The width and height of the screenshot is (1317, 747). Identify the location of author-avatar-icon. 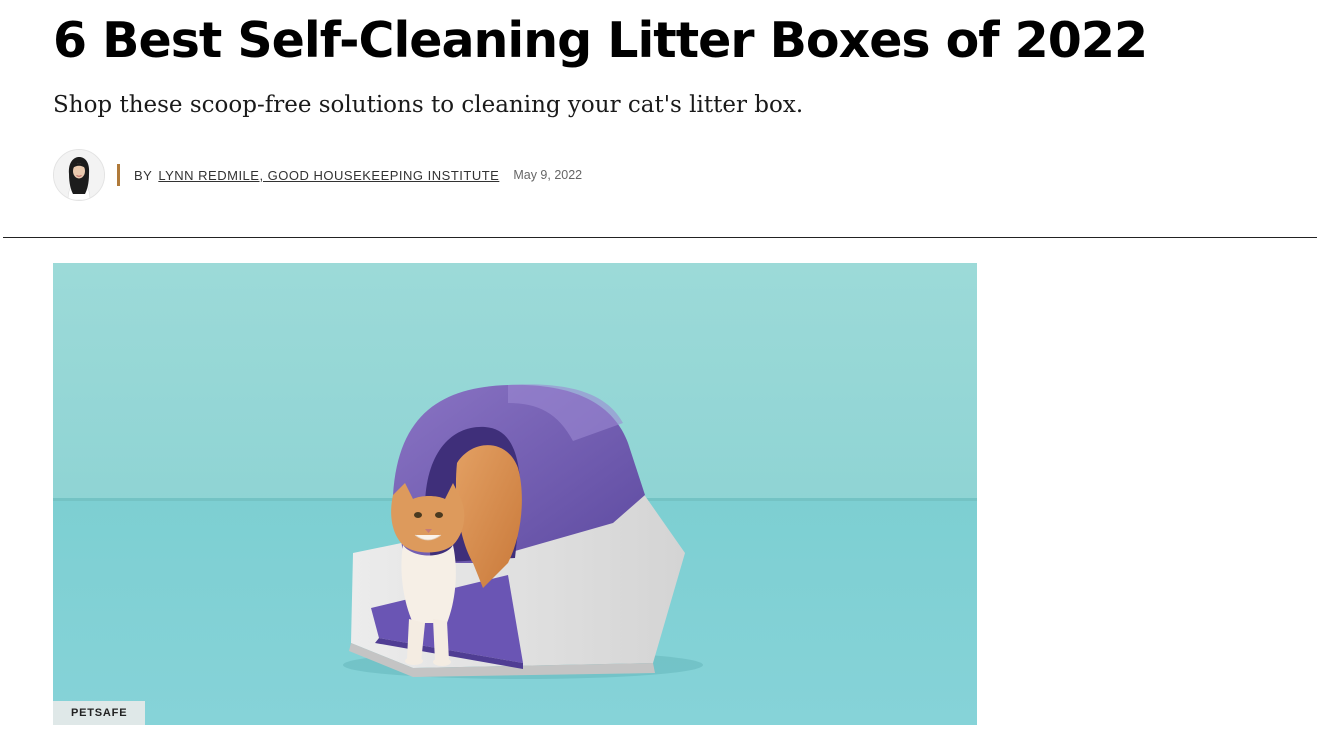
(79, 175).